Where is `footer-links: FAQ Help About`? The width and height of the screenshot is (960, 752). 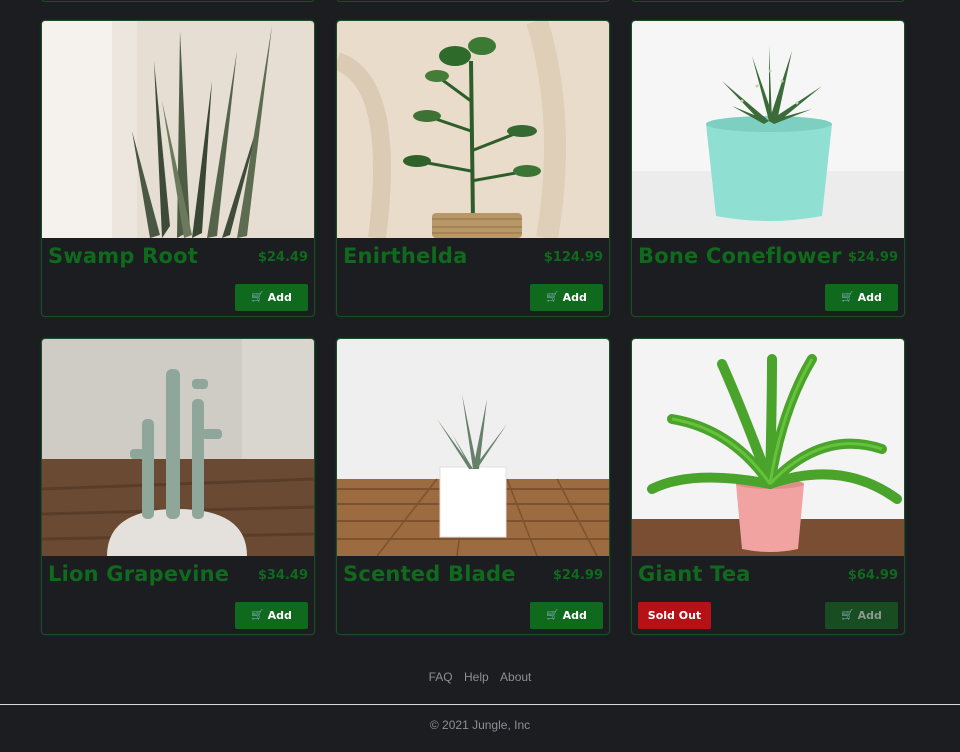 footer-links: FAQ Help About is located at coordinates (480, 677).